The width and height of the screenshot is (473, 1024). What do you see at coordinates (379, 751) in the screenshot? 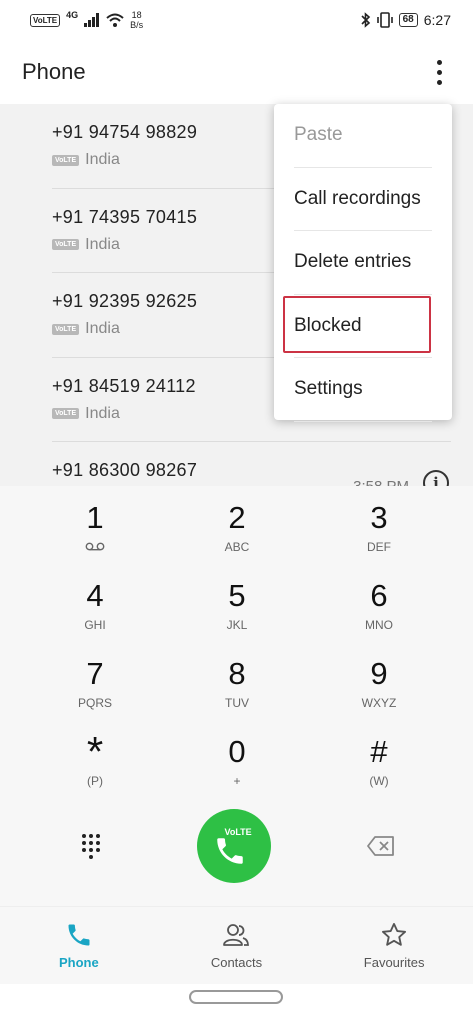
I see `key-digit: #` at bounding box center [379, 751].